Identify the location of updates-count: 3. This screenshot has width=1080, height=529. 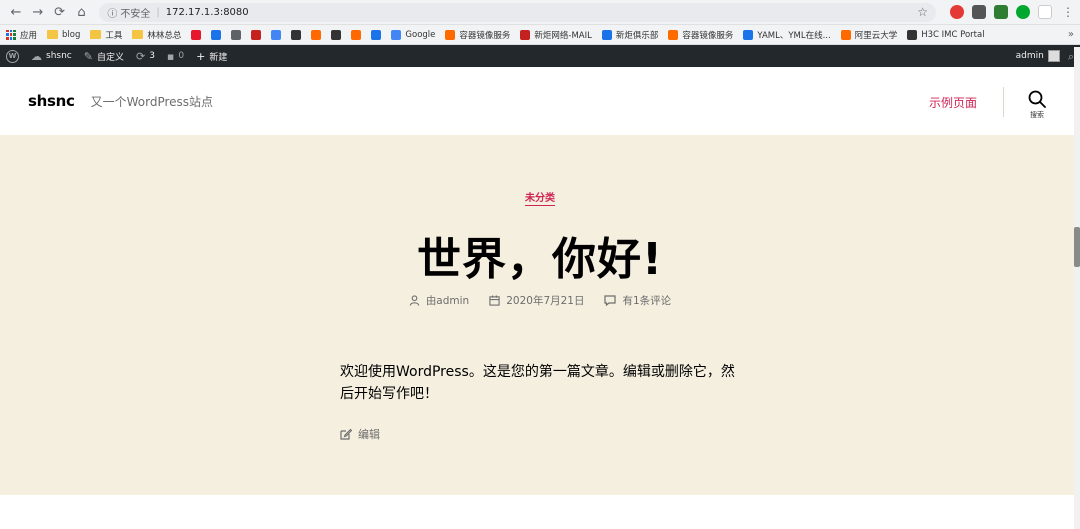
(152, 56).